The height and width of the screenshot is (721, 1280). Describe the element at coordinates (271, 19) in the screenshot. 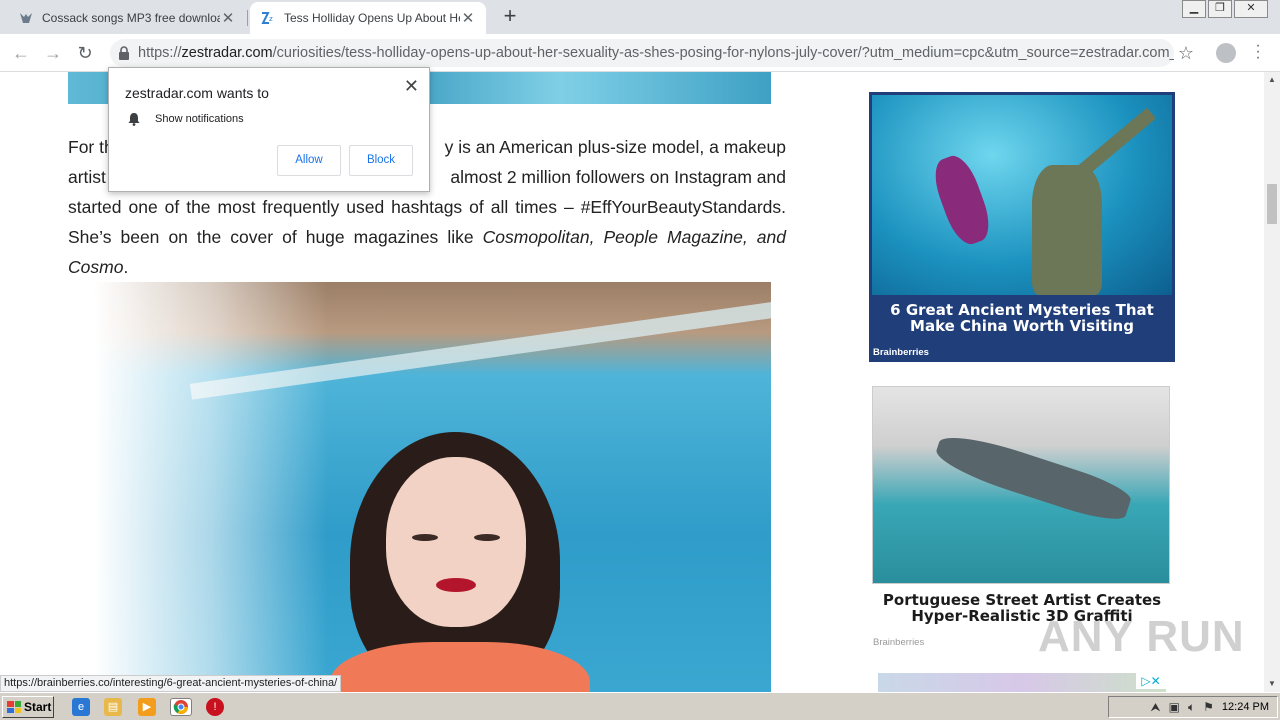

I see `svg-text: z` at that location.